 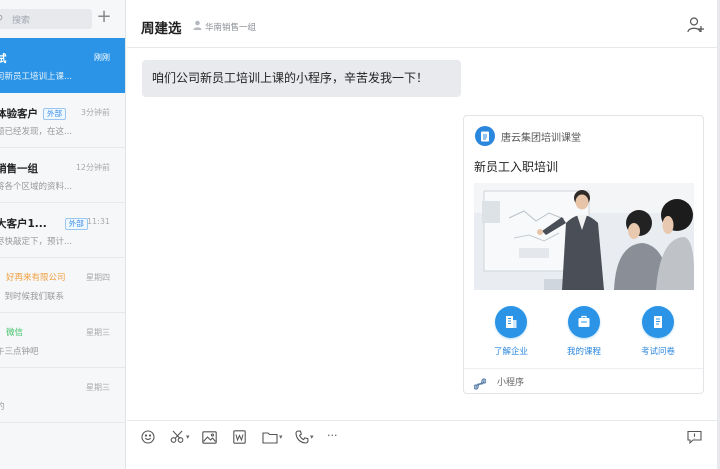 I want to click on chat-subtitle: 华南销售一组, so click(x=224, y=26).